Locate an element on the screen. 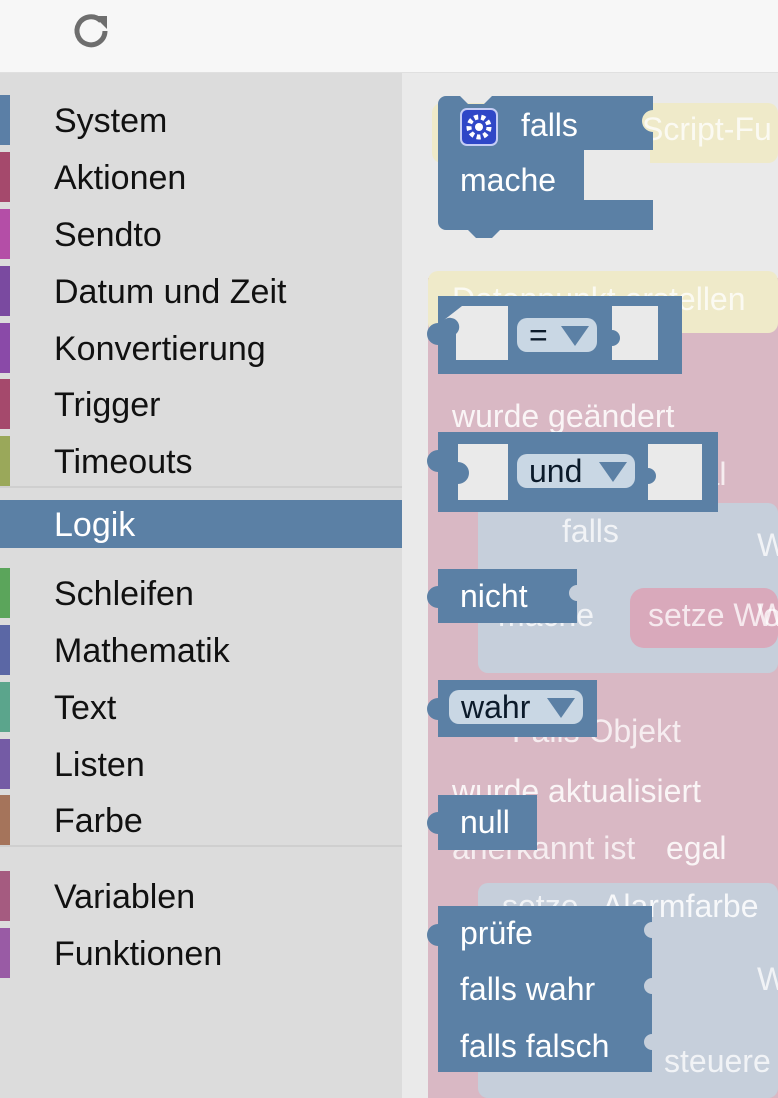  ternary-block-shape is located at coordinates (539, 989).